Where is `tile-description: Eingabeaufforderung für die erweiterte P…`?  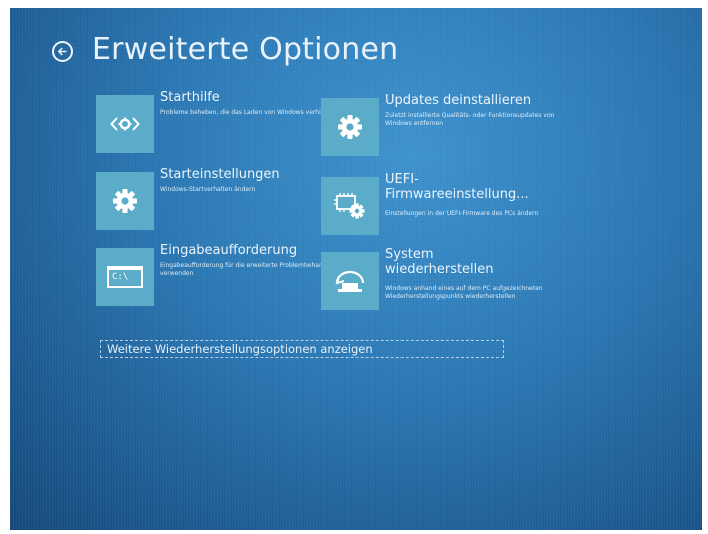 tile-description: Eingabeaufforderung für die erweiterte P… is located at coordinates (250, 269).